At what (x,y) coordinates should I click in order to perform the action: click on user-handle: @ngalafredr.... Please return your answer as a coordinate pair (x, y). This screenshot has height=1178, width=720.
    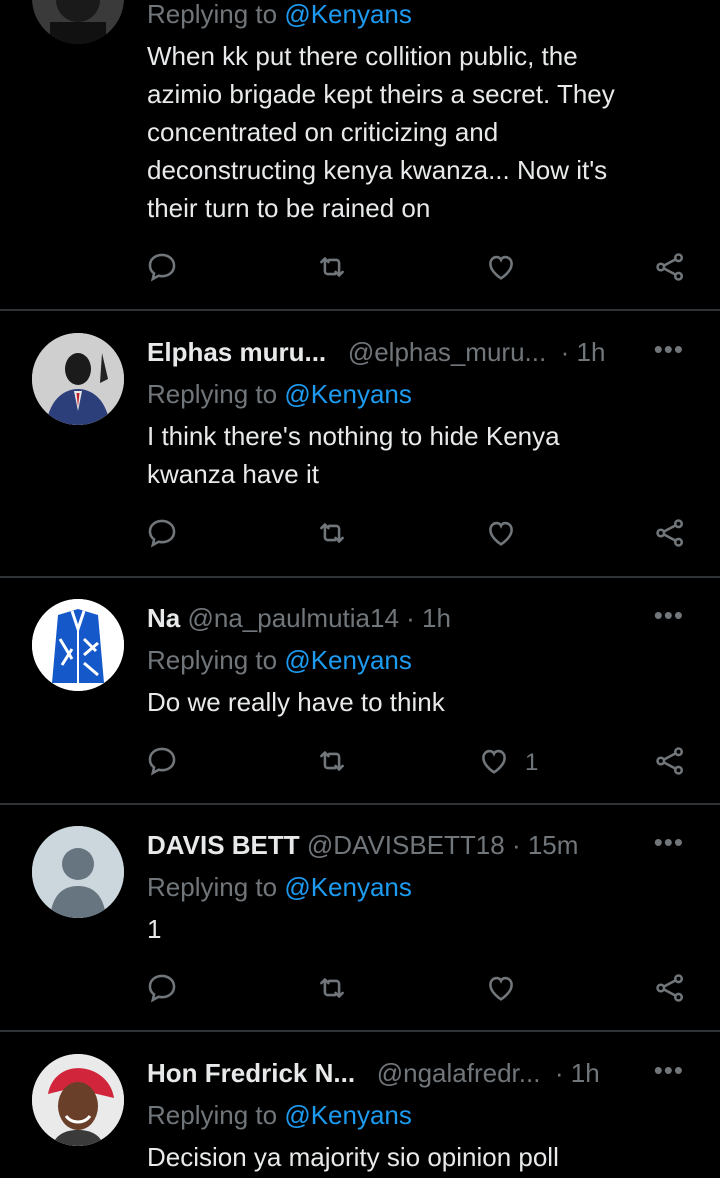
    Looking at the image, I should click on (459, 1073).